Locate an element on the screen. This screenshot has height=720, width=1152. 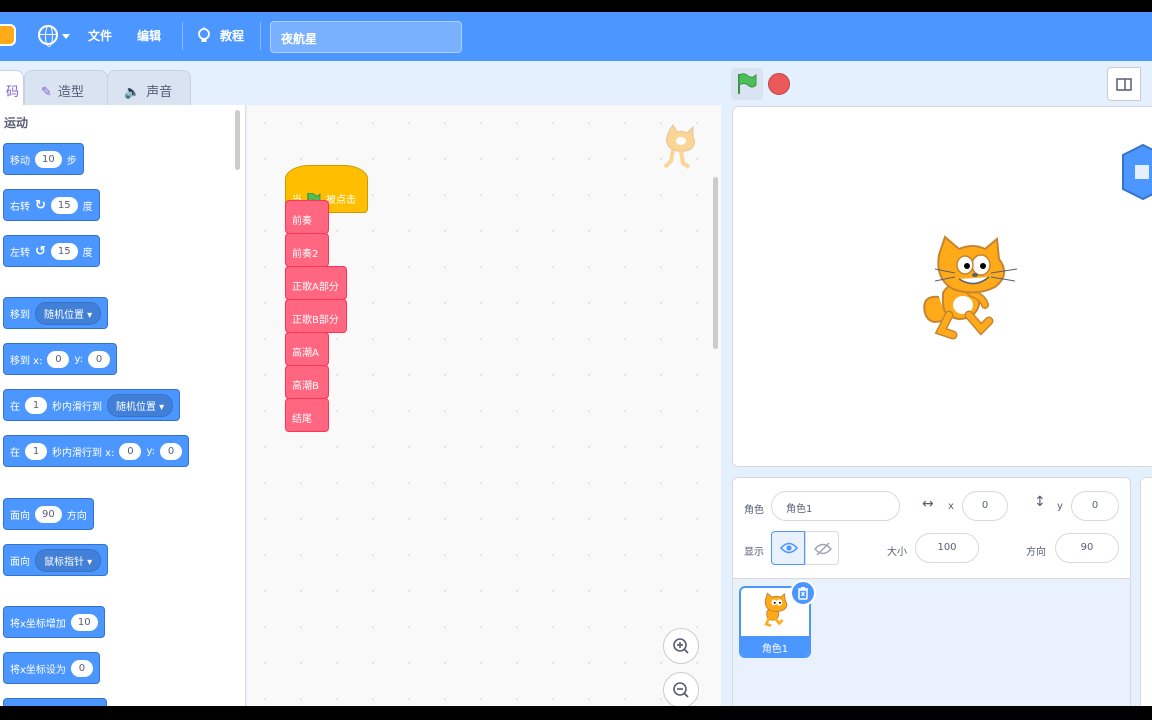
cat-sprite-thumbnail is located at coordinates (776, 609).